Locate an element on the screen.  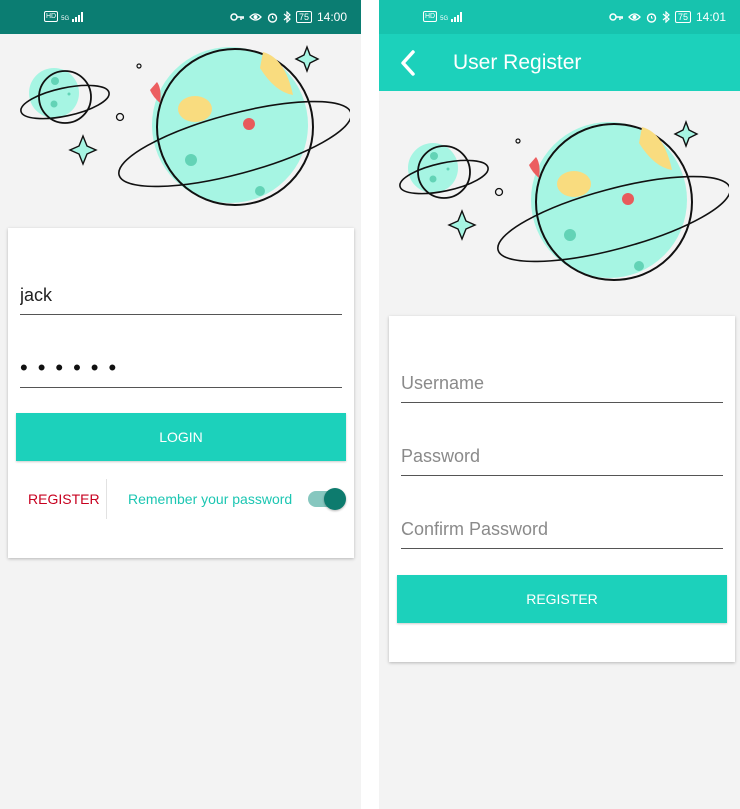
app-bar: User Register is located at coordinates (559, 62).